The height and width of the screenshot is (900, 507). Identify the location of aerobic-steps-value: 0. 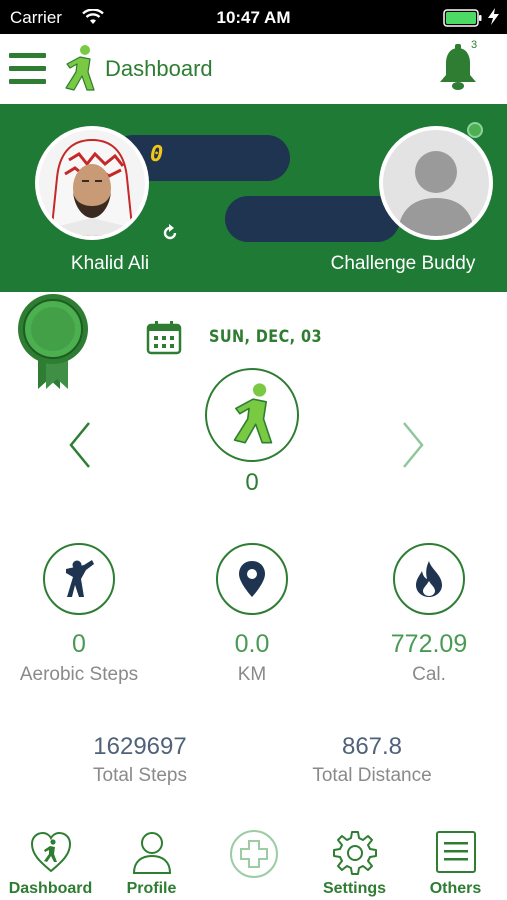
(79, 644).